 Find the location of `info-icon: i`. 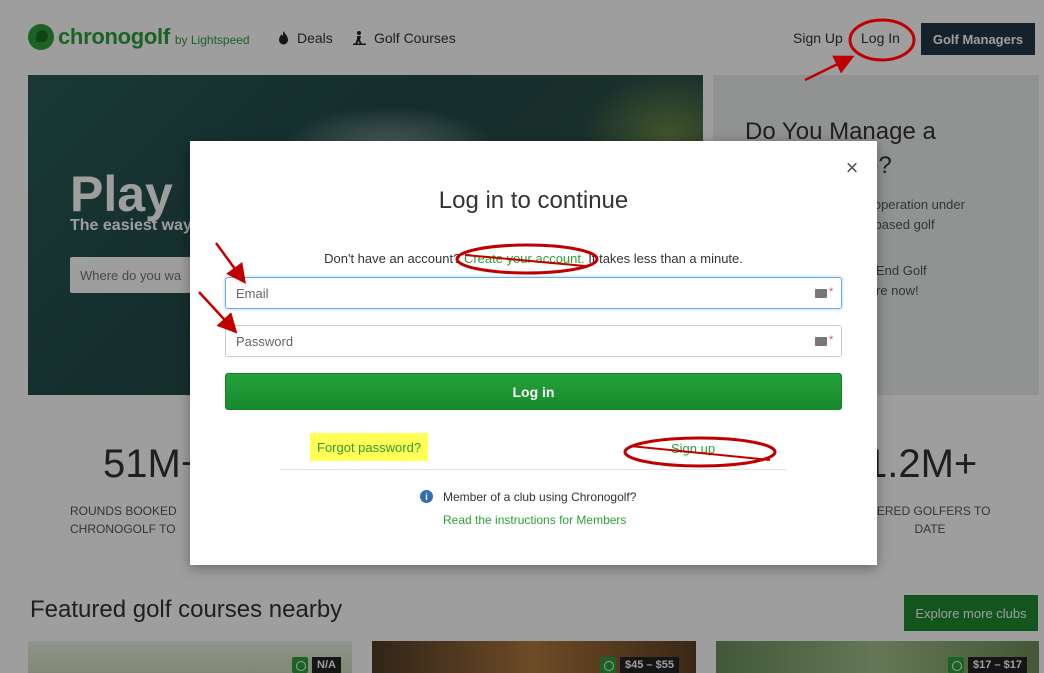

info-icon: i is located at coordinates (426, 496).